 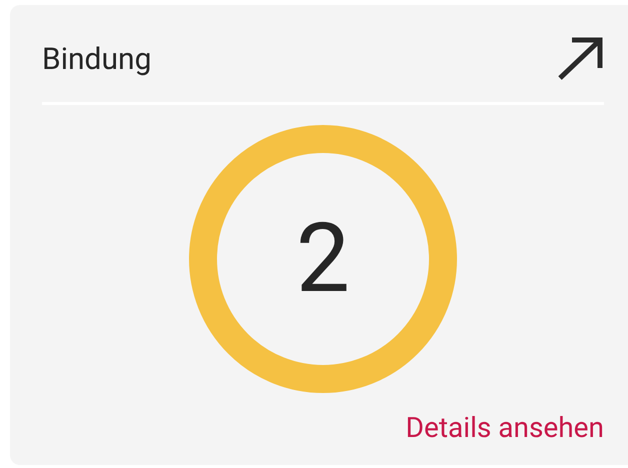 What do you see at coordinates (580, 59) in the screenshot?
I see `arrow-icon` at bounding box center [580, 59].